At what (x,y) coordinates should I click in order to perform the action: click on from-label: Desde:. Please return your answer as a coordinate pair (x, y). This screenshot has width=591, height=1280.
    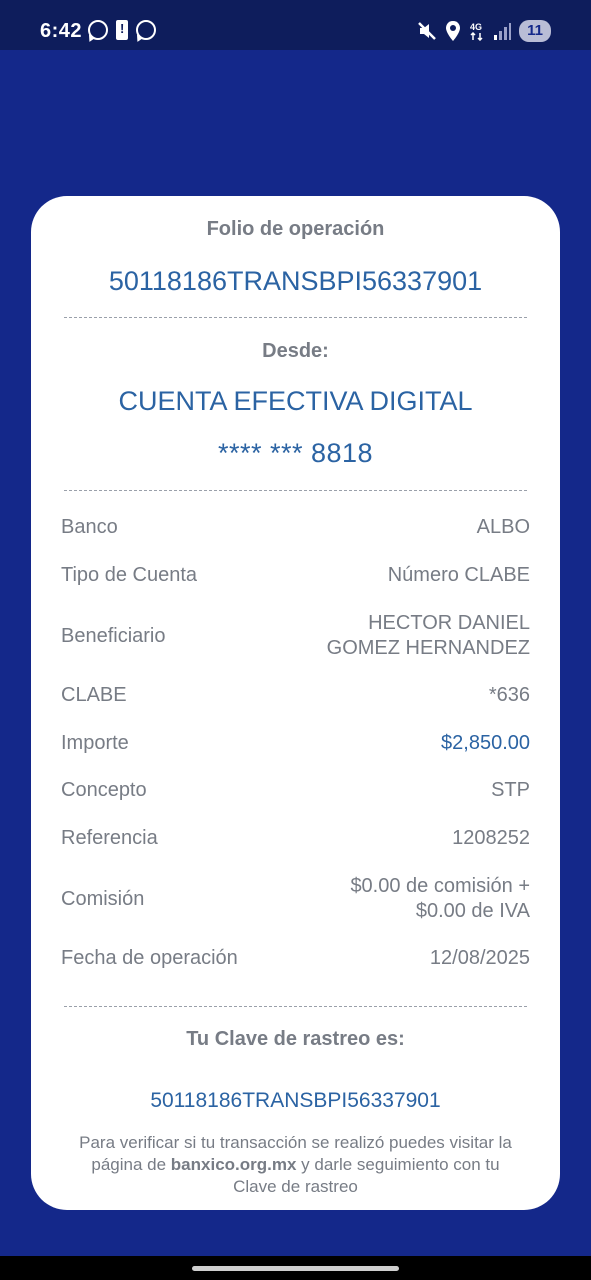
    Looking at the image, I should click on (295, 351).